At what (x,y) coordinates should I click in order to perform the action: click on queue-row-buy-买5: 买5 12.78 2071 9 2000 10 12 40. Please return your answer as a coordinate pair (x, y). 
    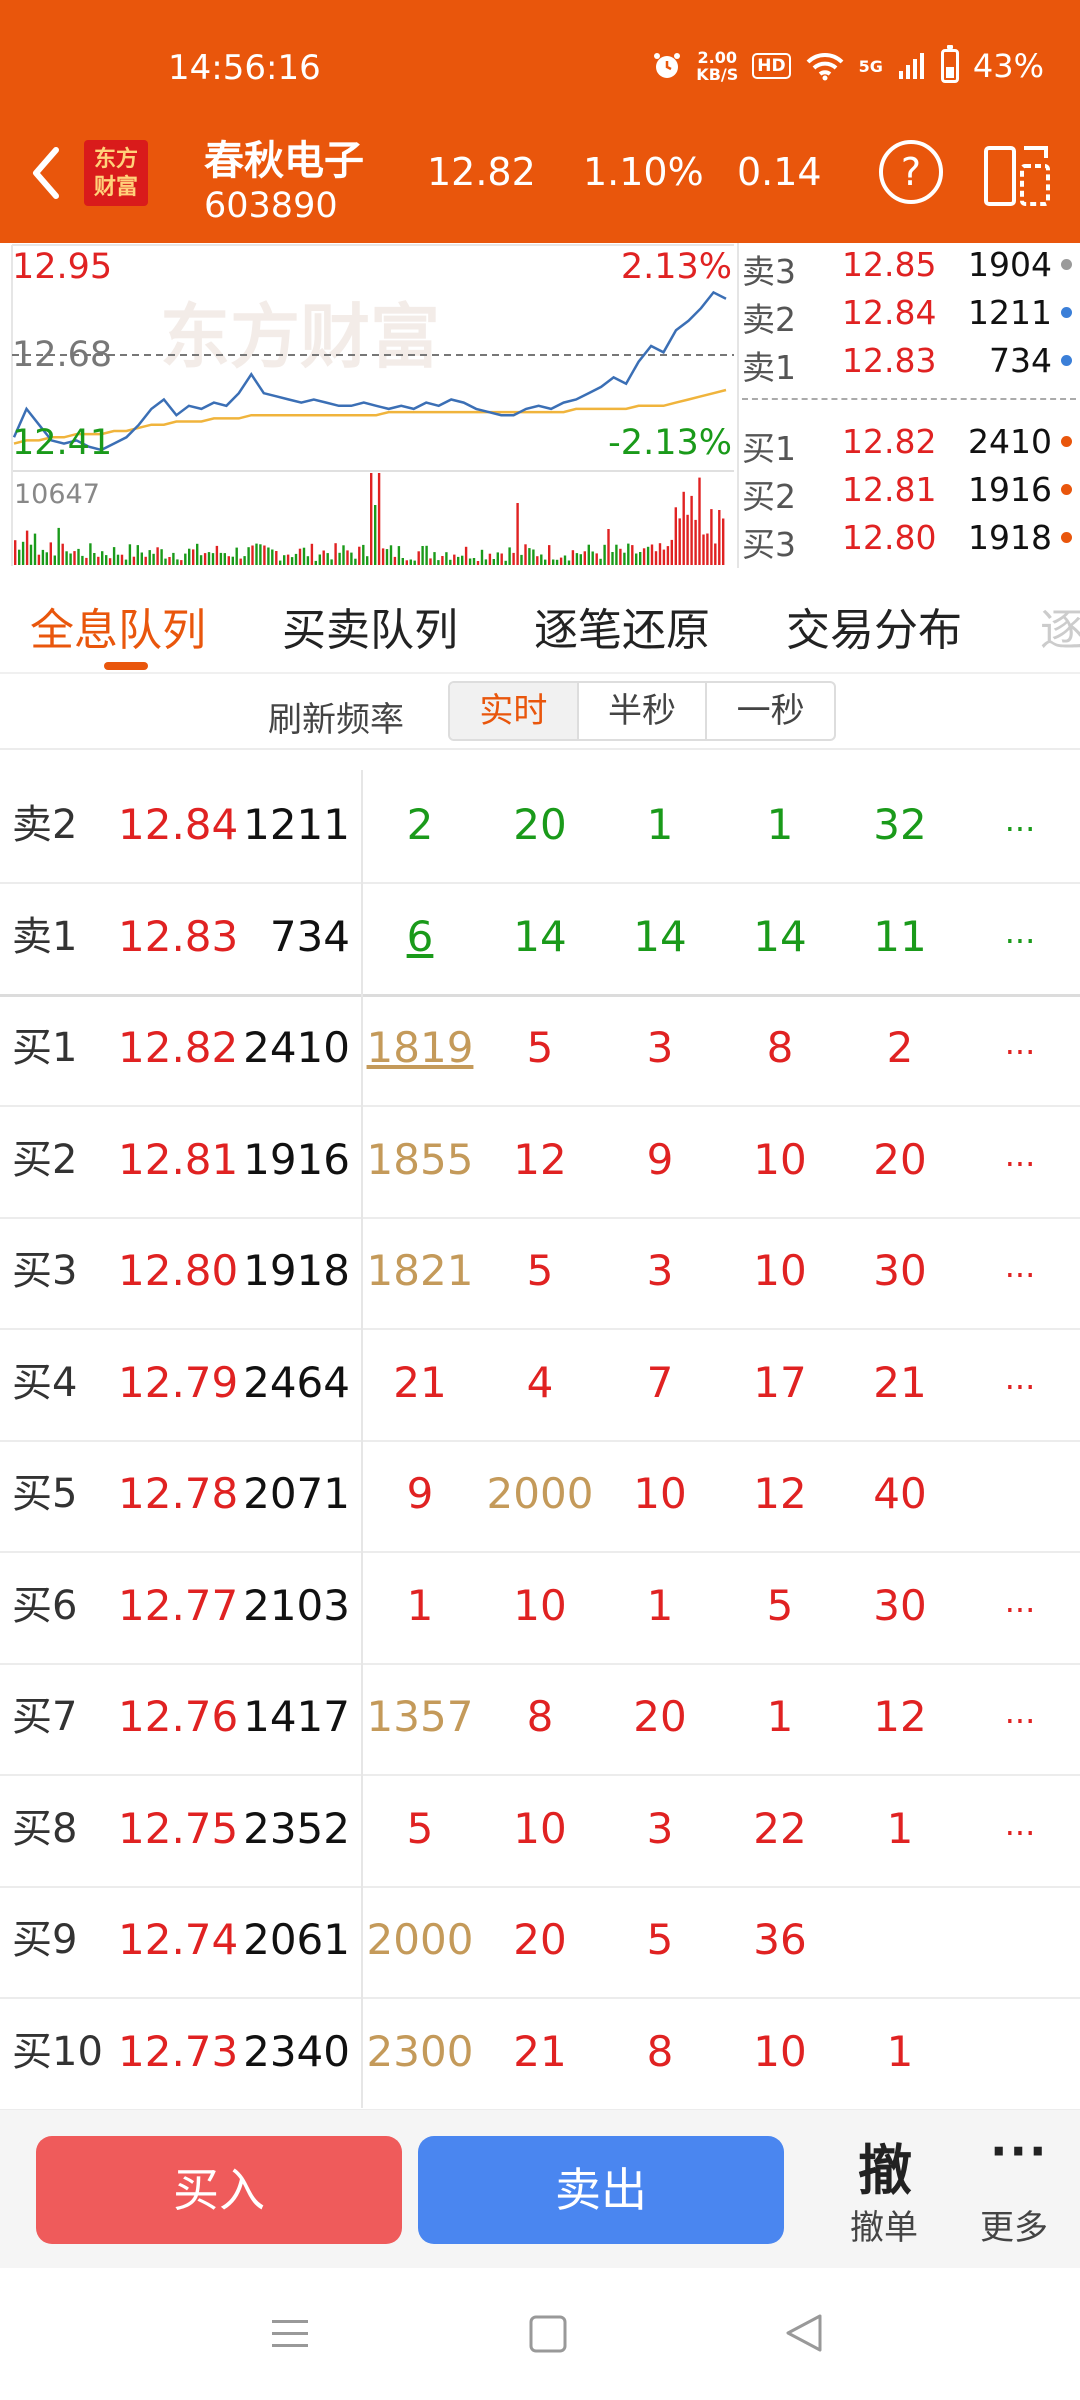
    Looking at the image, I should click on (540, 1496).